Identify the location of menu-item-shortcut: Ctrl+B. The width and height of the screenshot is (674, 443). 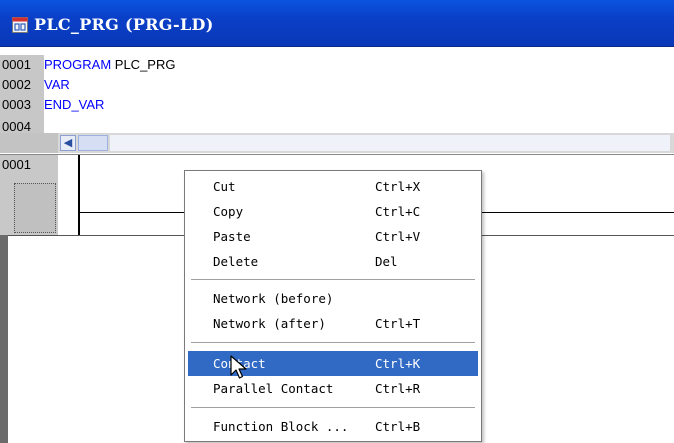
(398, 426).